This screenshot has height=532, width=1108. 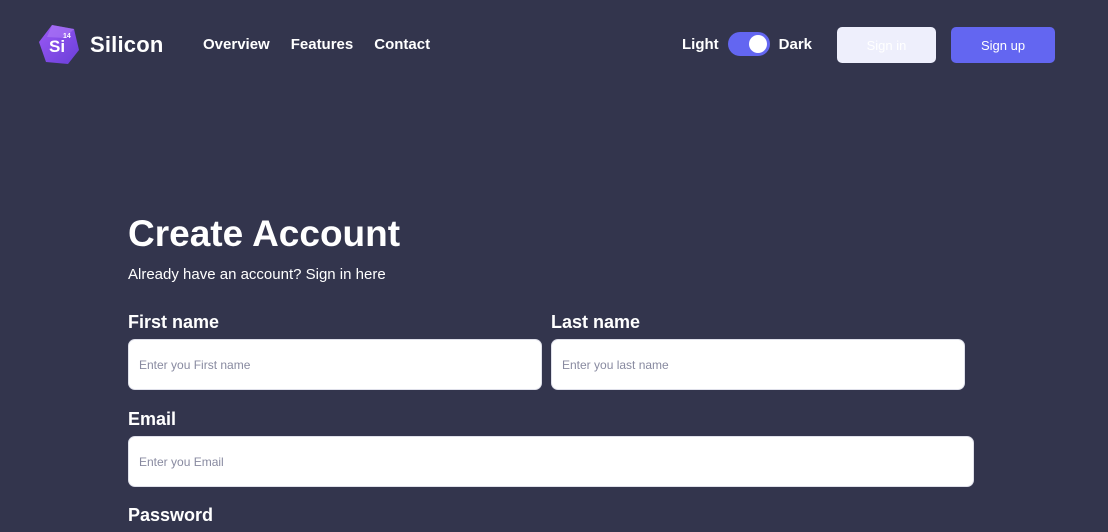 What do you see at coordinates (257, 274) in the screenshot?
I see `signin-link-text: Already have an account? Sign in here` at bounding box center [257, 274].